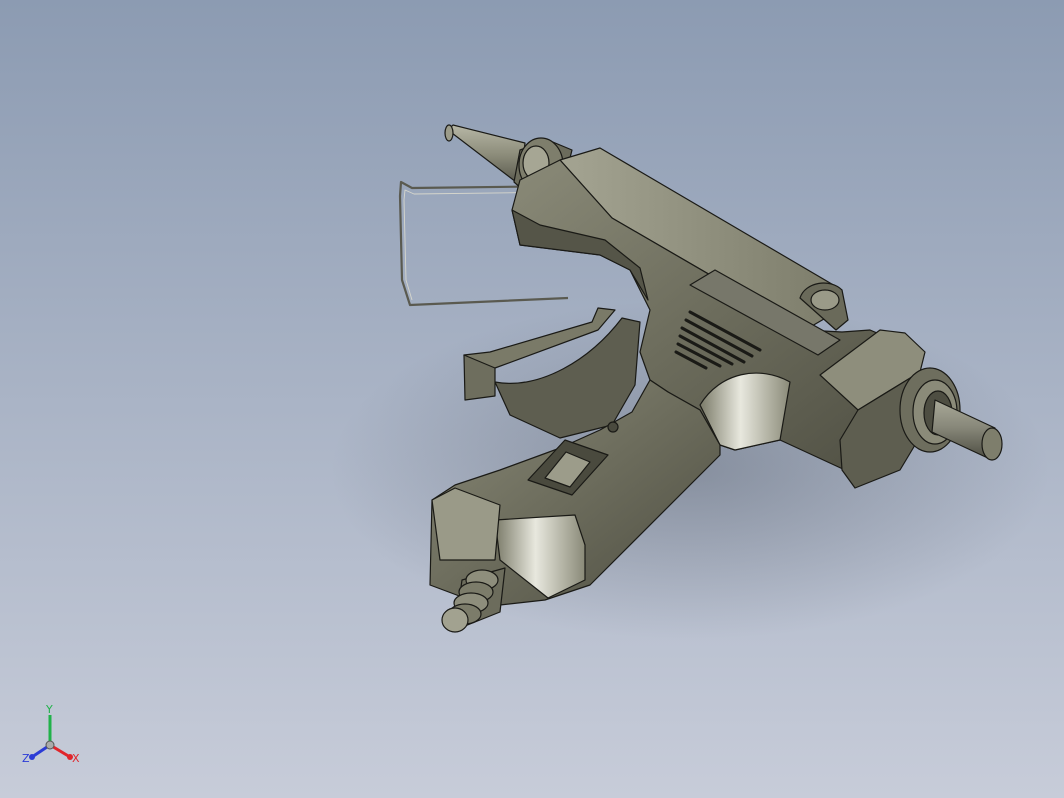 The image size is (1064, 798). I want to click on triad-z-label: Z, so click(26, 758).